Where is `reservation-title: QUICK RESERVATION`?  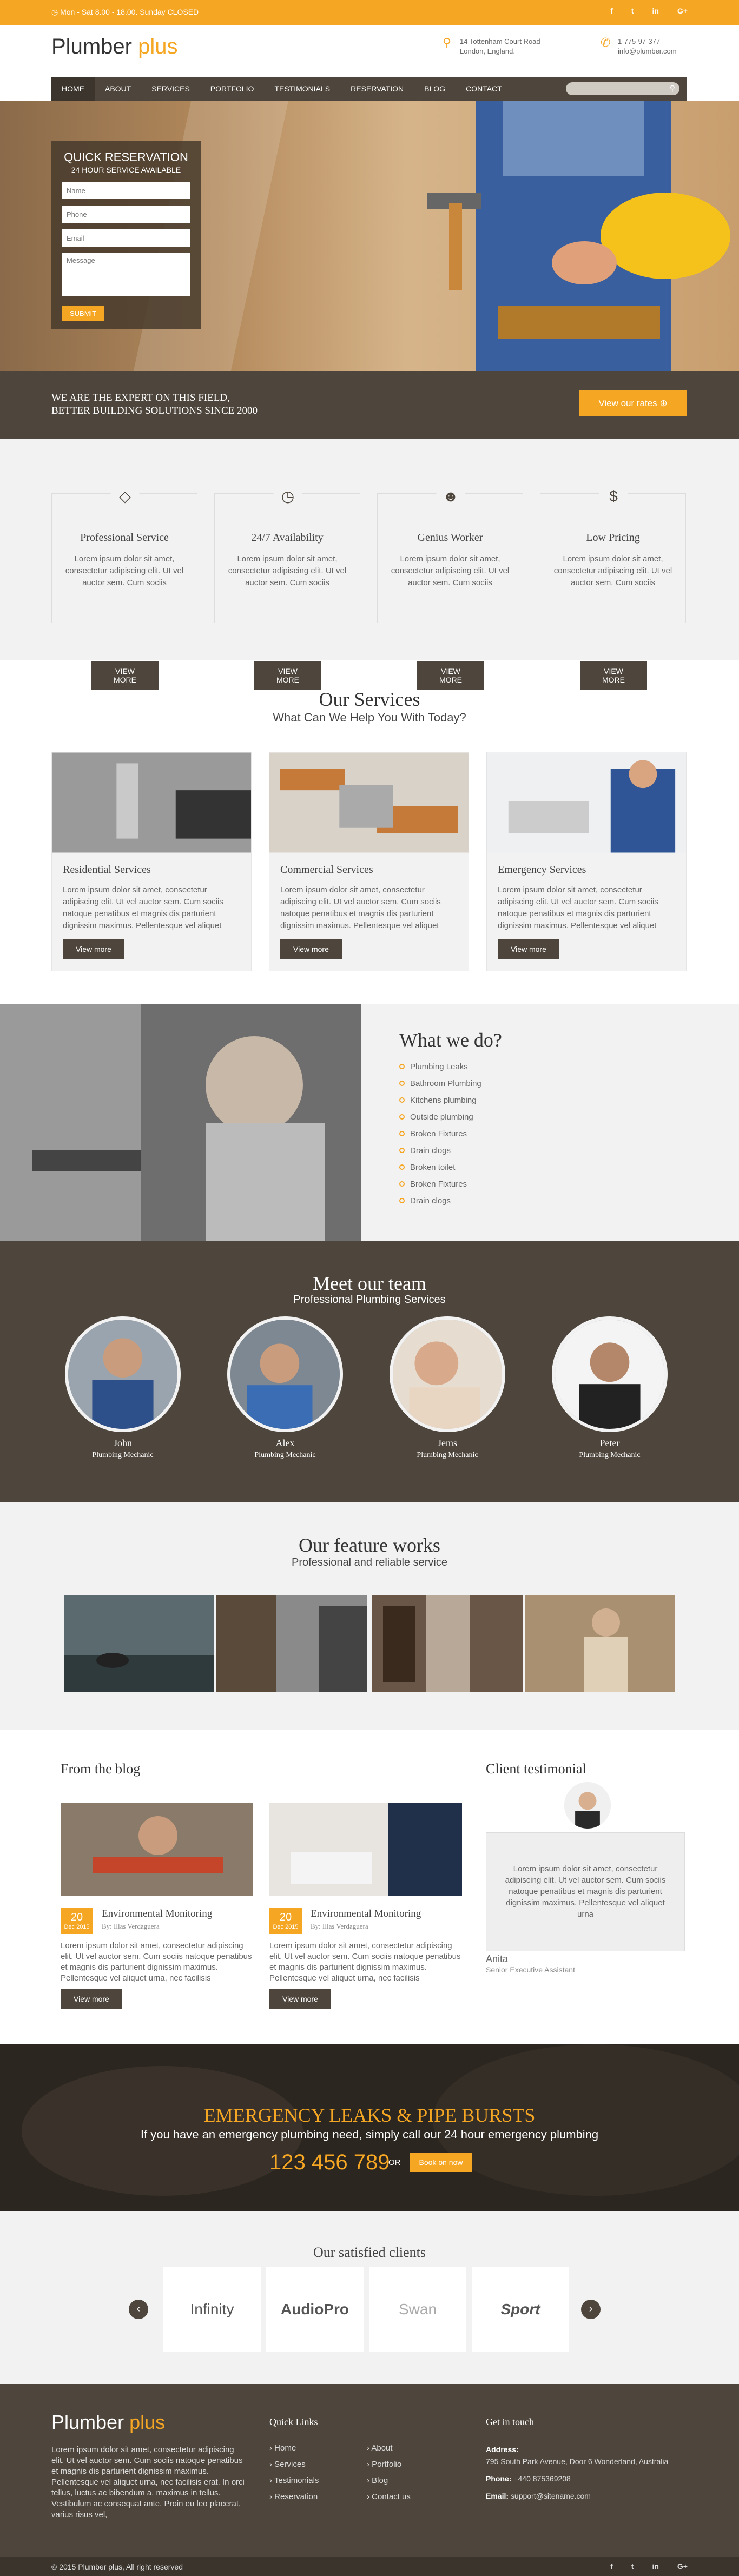
reservation-title: QUICK RESERVATION is located at coordinates (126, 157).